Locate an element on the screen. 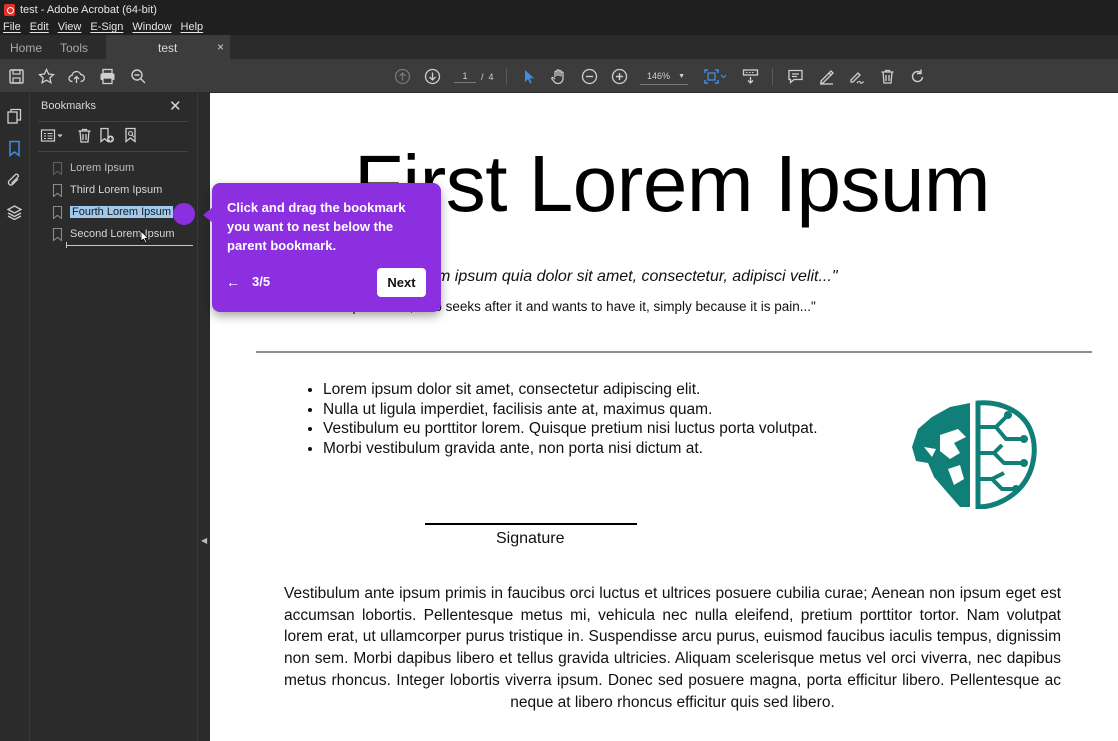 This screenshot has width=1118, height=741. rotate-icon is located at coordinates (917, 76).